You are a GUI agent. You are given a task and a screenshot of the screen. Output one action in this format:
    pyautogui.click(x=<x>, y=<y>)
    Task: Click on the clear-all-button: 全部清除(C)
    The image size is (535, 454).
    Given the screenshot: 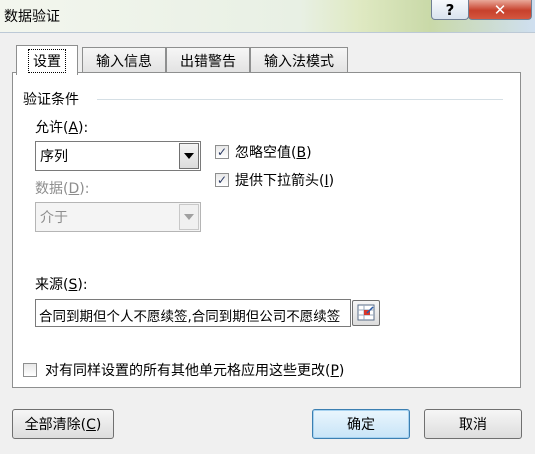 What is the action you would take?
    pyautogui.click(x=63, y=424)
    